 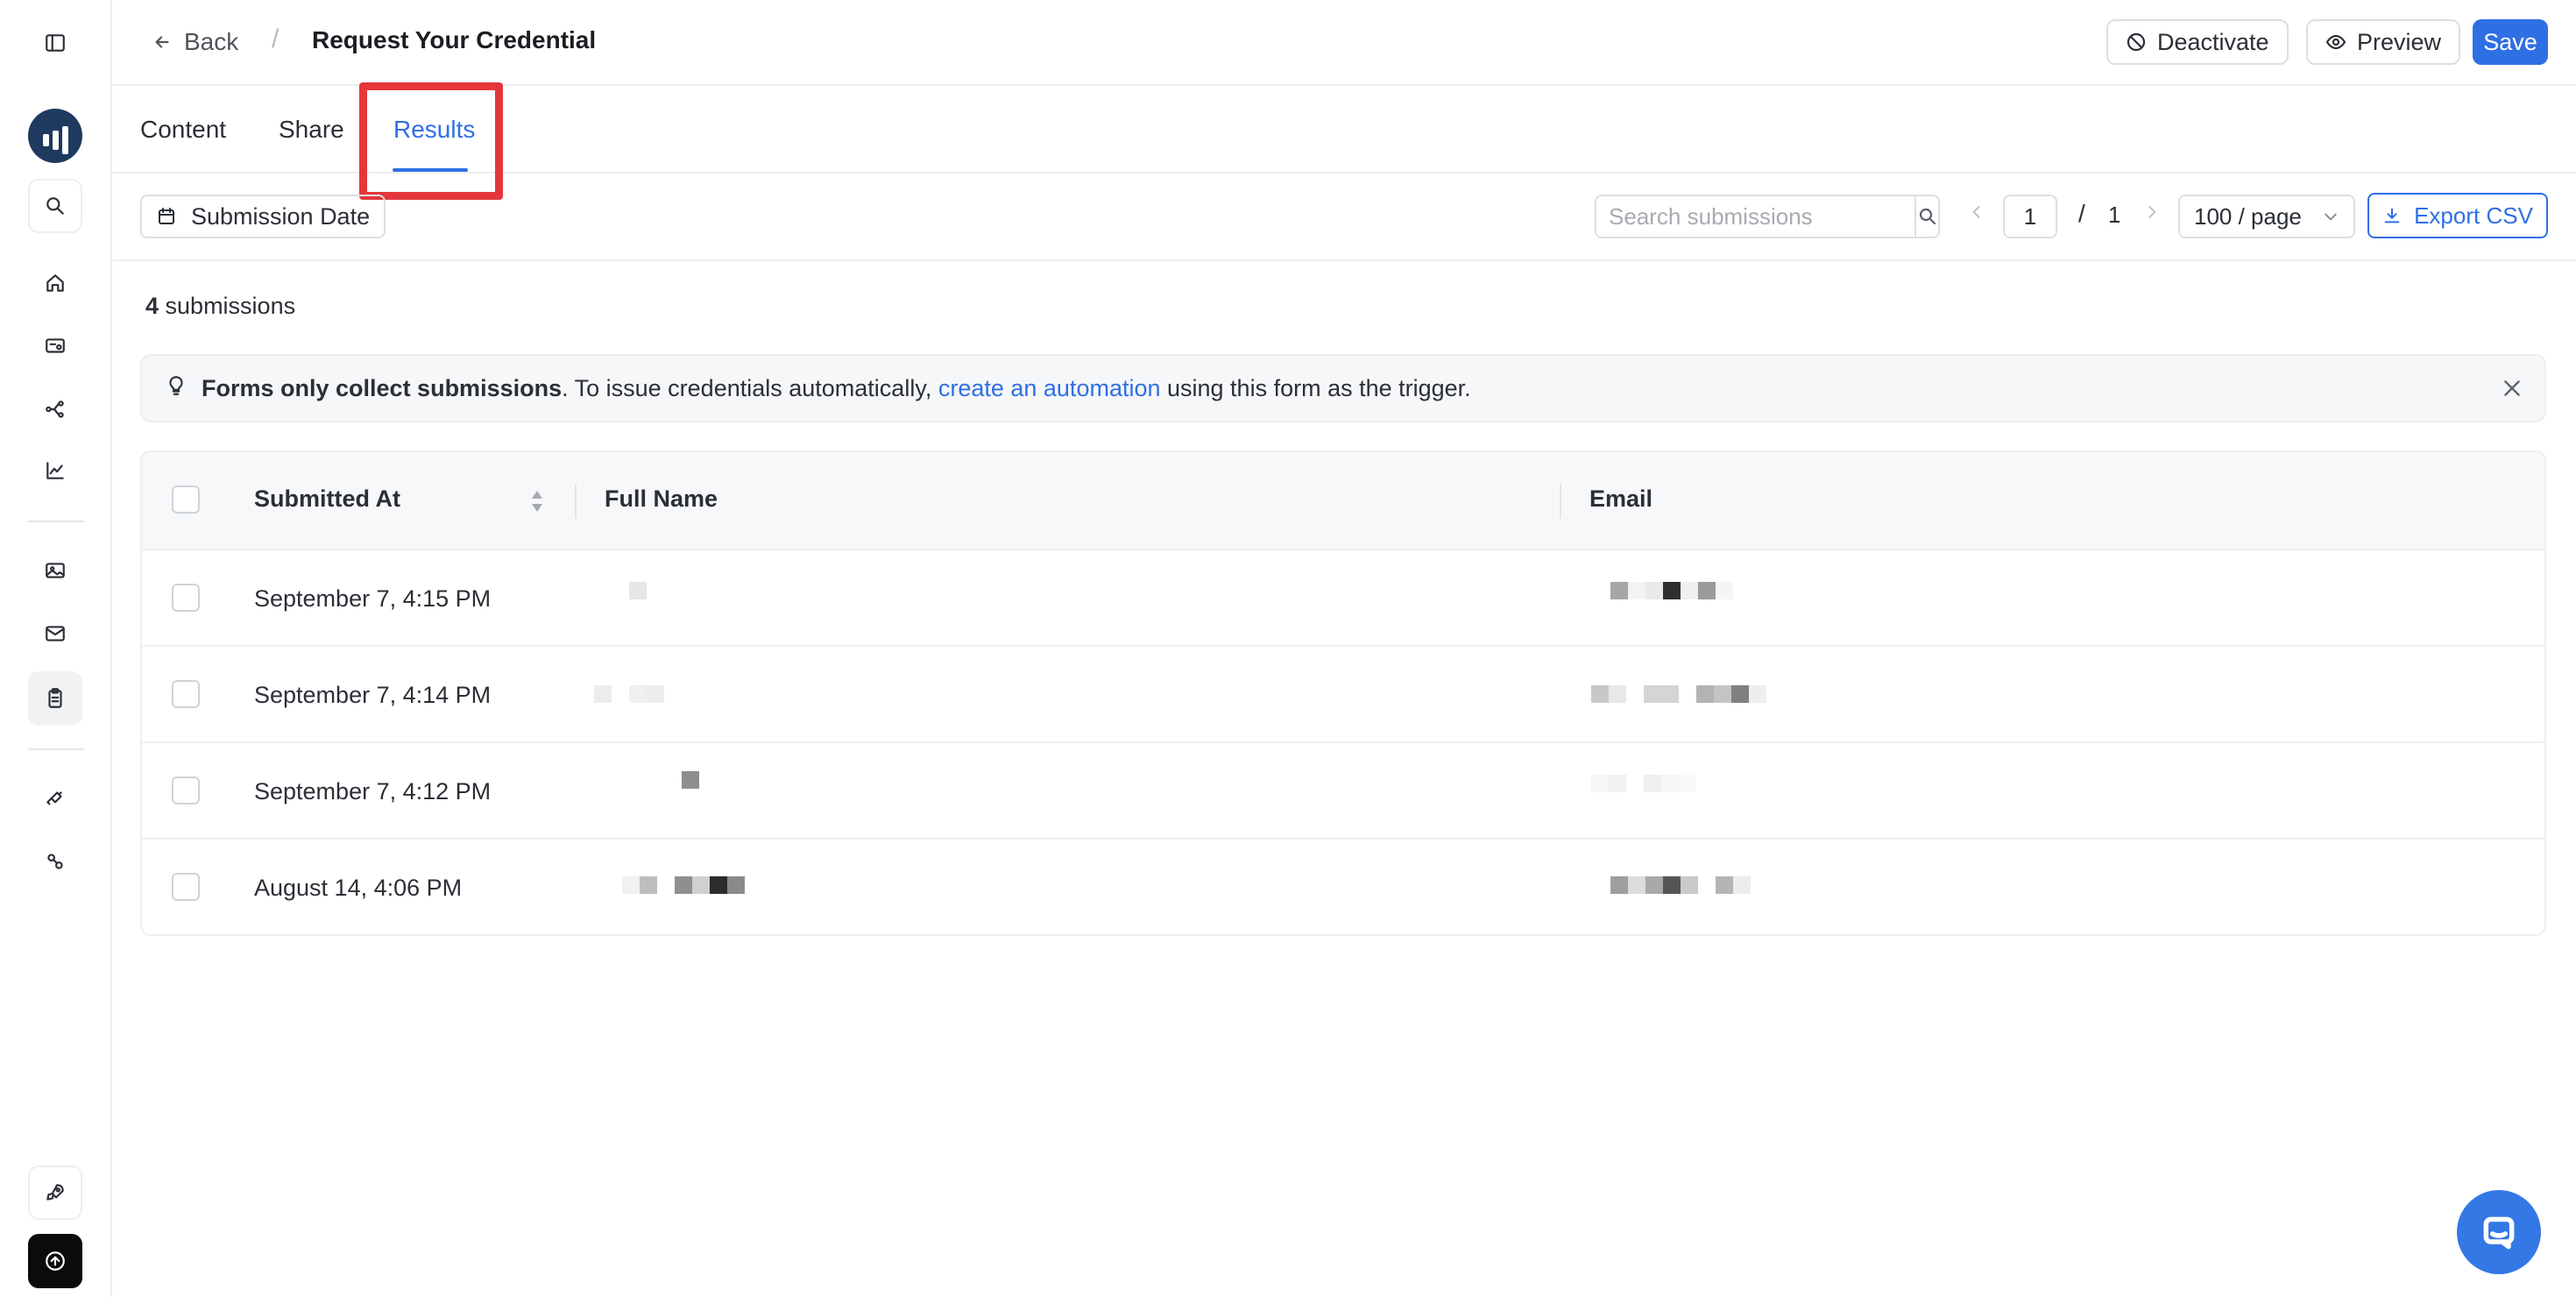 What do you see at coordinates (454, 39) in the screenshot?
I see `page-title: Request Your Credential` at bounding box center [454, 39].